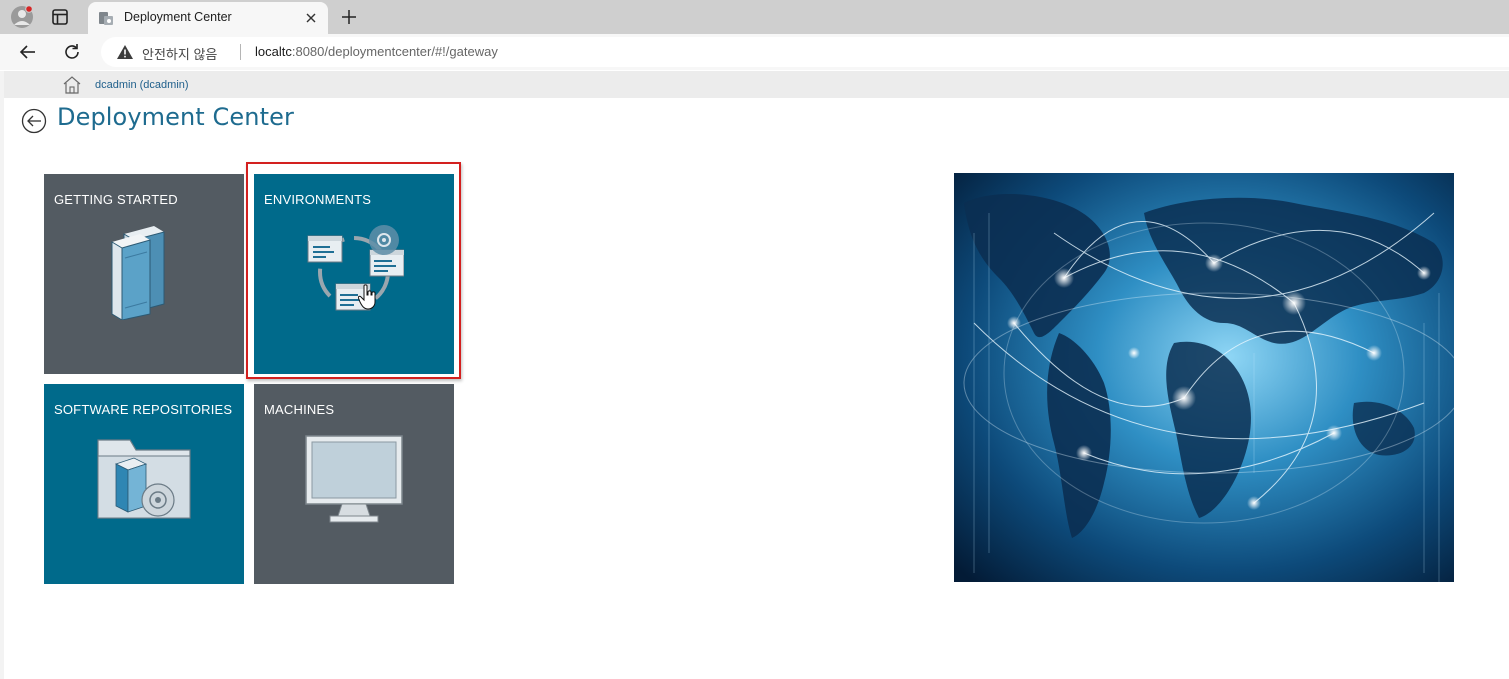 This screenshot has width=1509, height=679. I want to click on tile-software-repositories: SOFTWARE REPOSITORIES, so click(144, 484).